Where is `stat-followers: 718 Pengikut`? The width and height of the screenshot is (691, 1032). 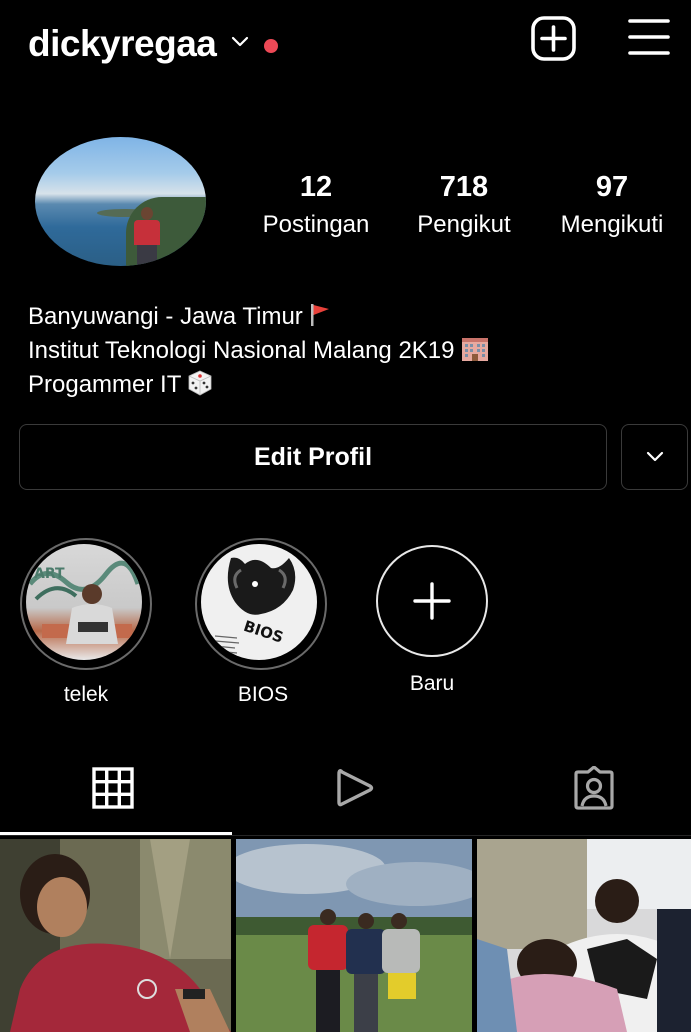 stat-followers: 718 Pengikut is located at coordinates (464, 205).